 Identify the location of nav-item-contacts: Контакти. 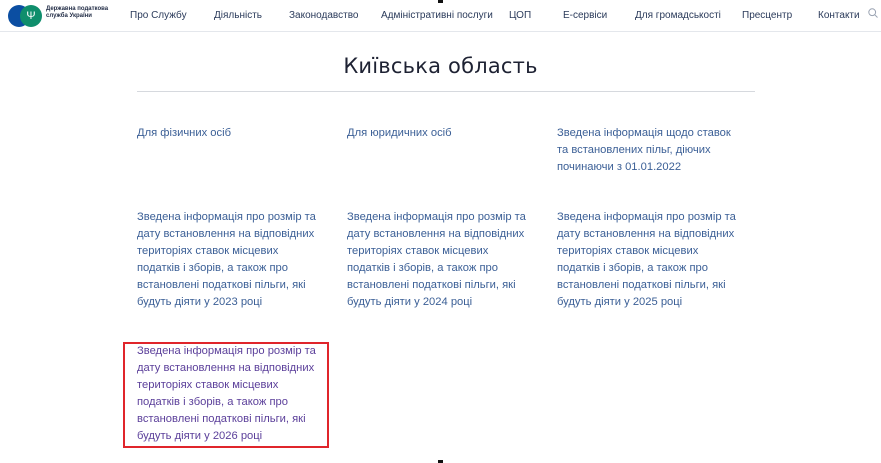
(839, 16).